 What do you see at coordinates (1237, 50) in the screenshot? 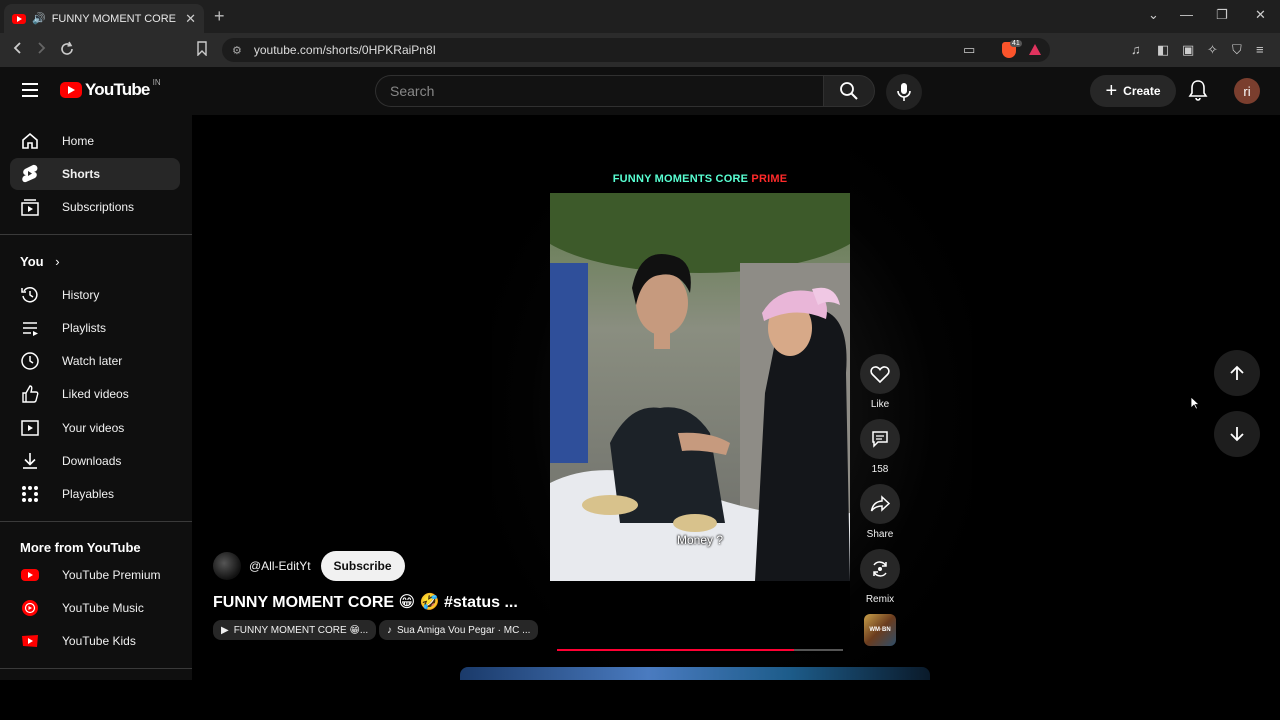
I see `vpn-icon: ⛉` at bounding box center [1237, 50].